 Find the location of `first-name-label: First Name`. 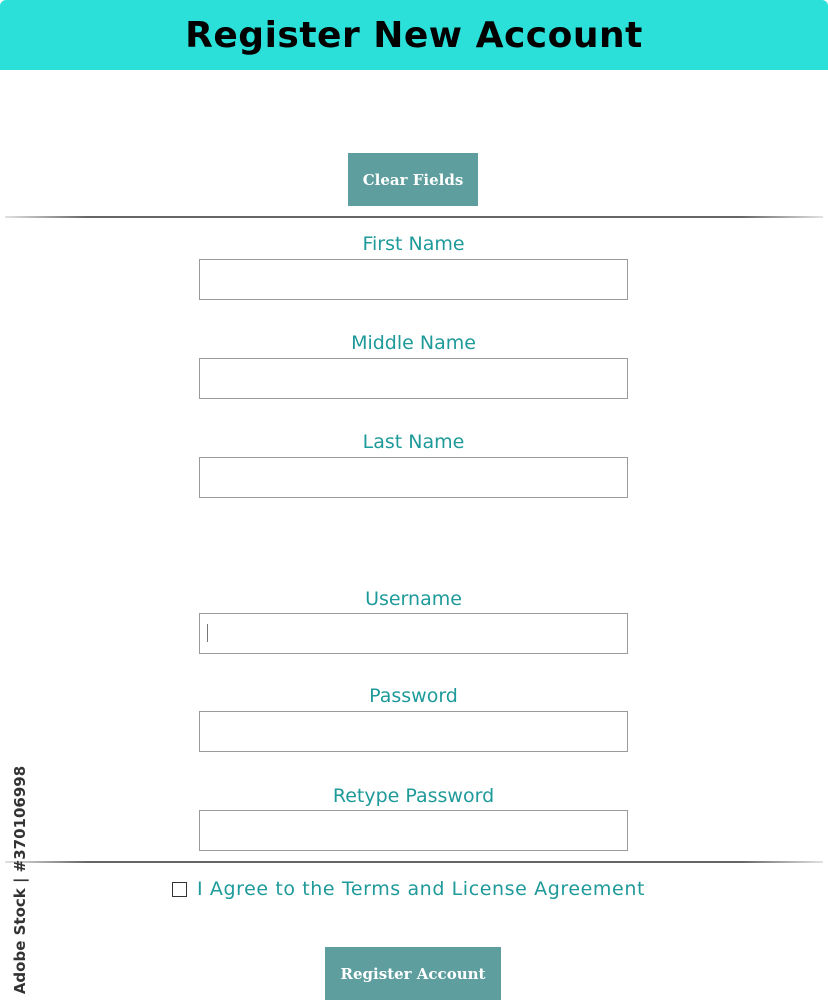

first-name-label: First Name is located at coordinates (413, 244).